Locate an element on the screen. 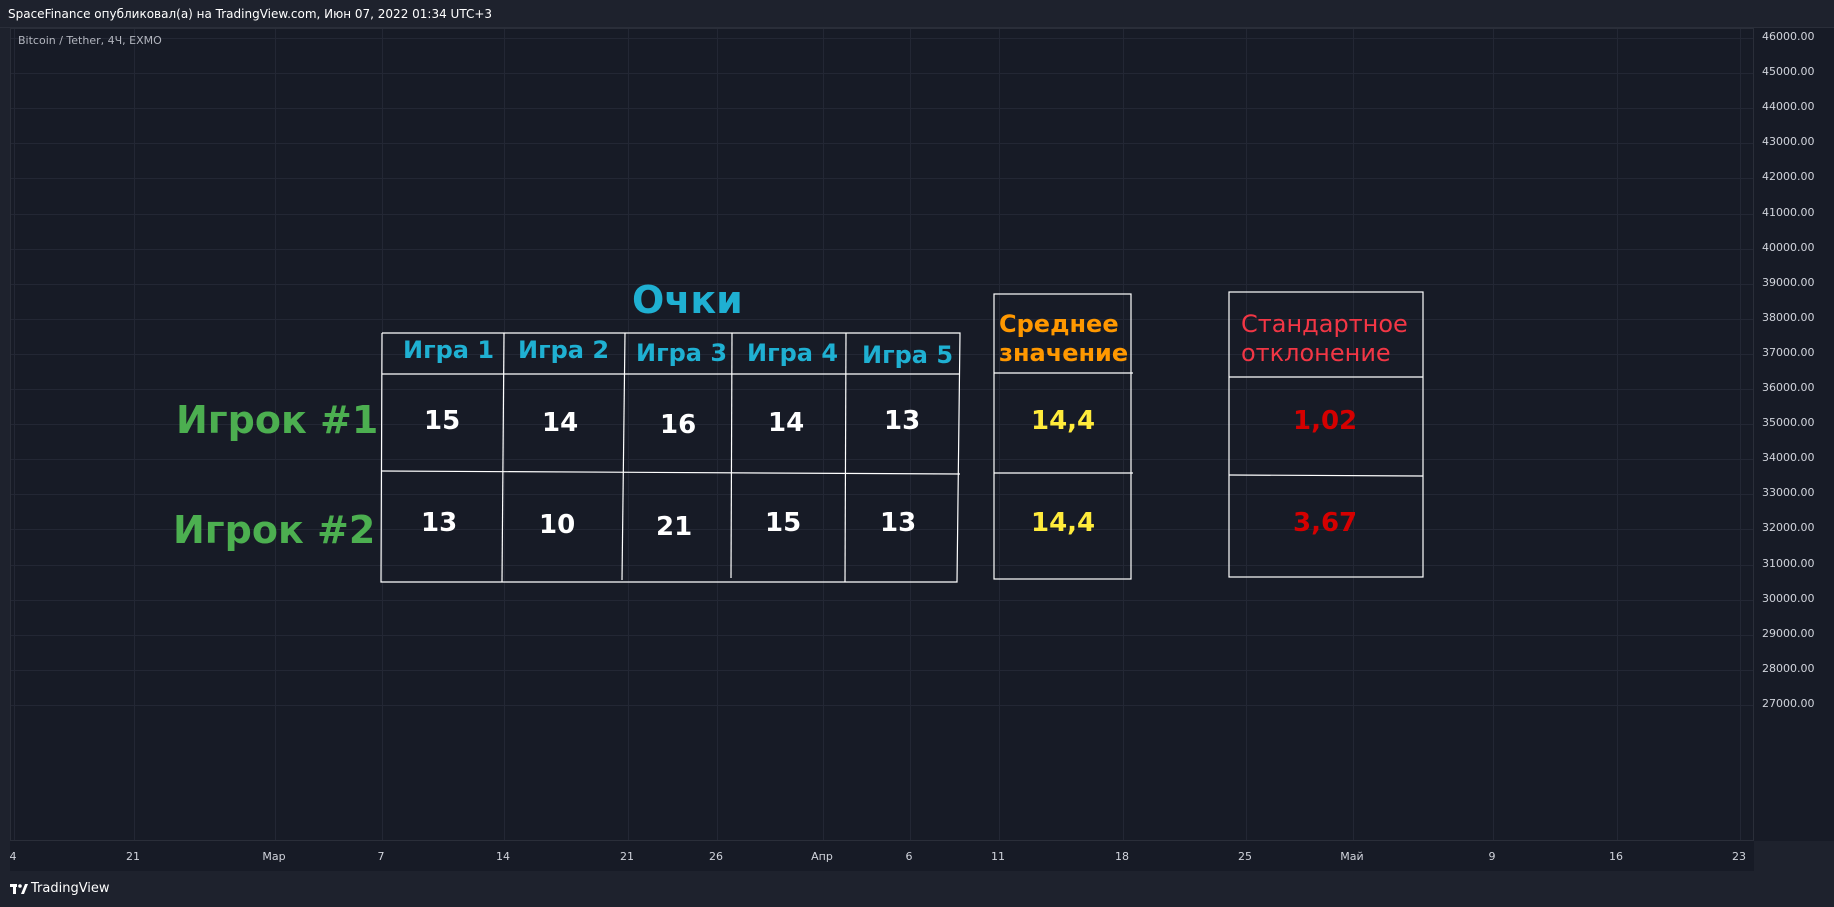  game-3-header: Игра 3 is located at coordinates (682, 353).